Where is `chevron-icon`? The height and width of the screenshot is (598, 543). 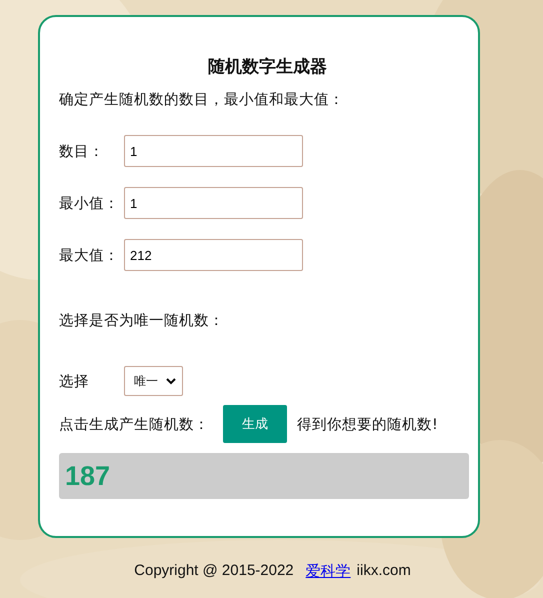 chevron-icon is located at coordinates (171, 381).